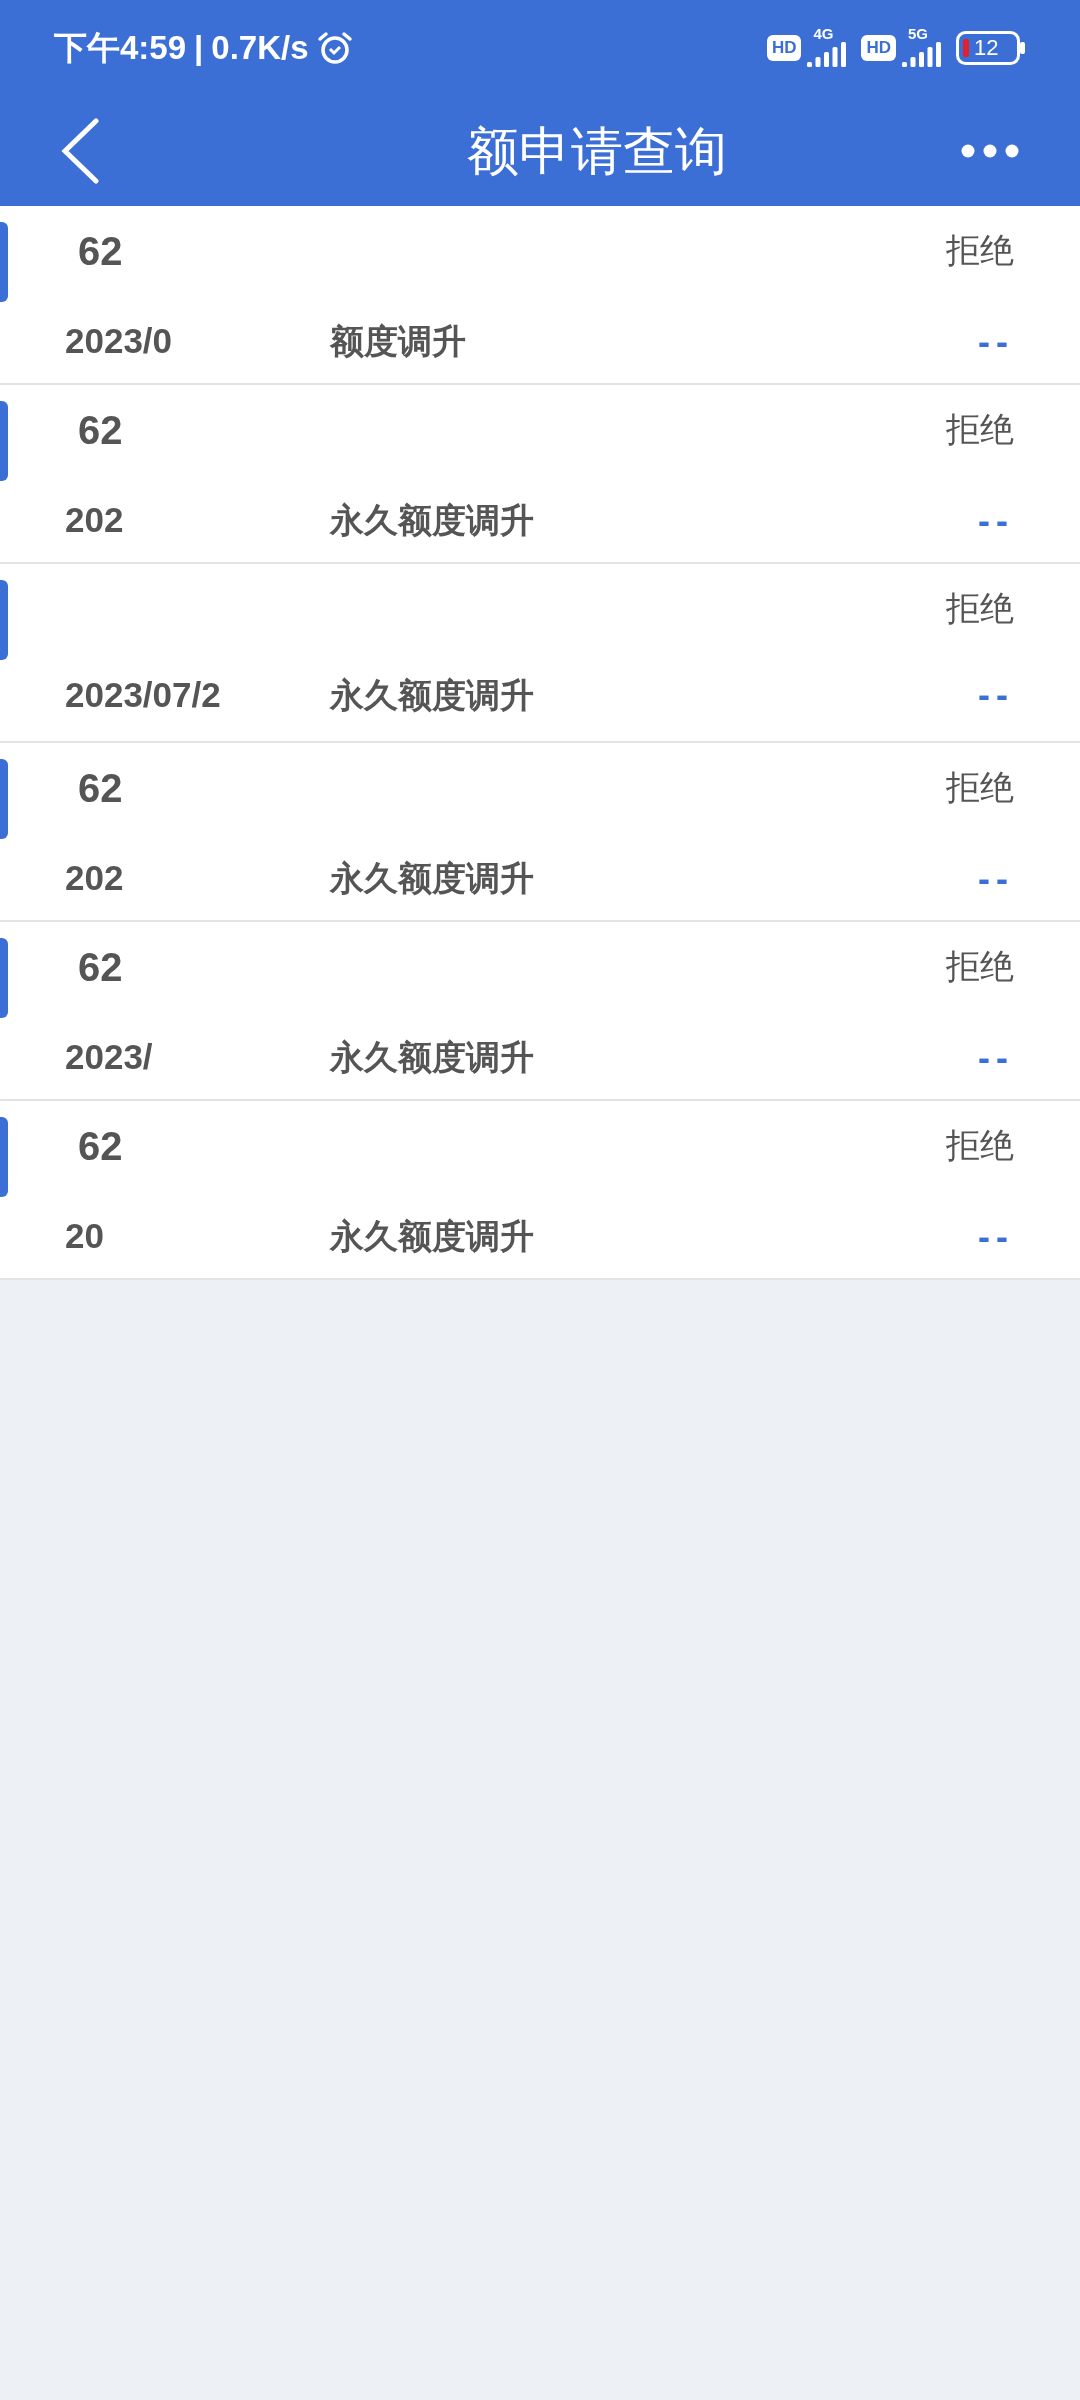 This screenshot has height=2400, width=1080. I want to click on application-type: 额度调升, so click(398, 341).